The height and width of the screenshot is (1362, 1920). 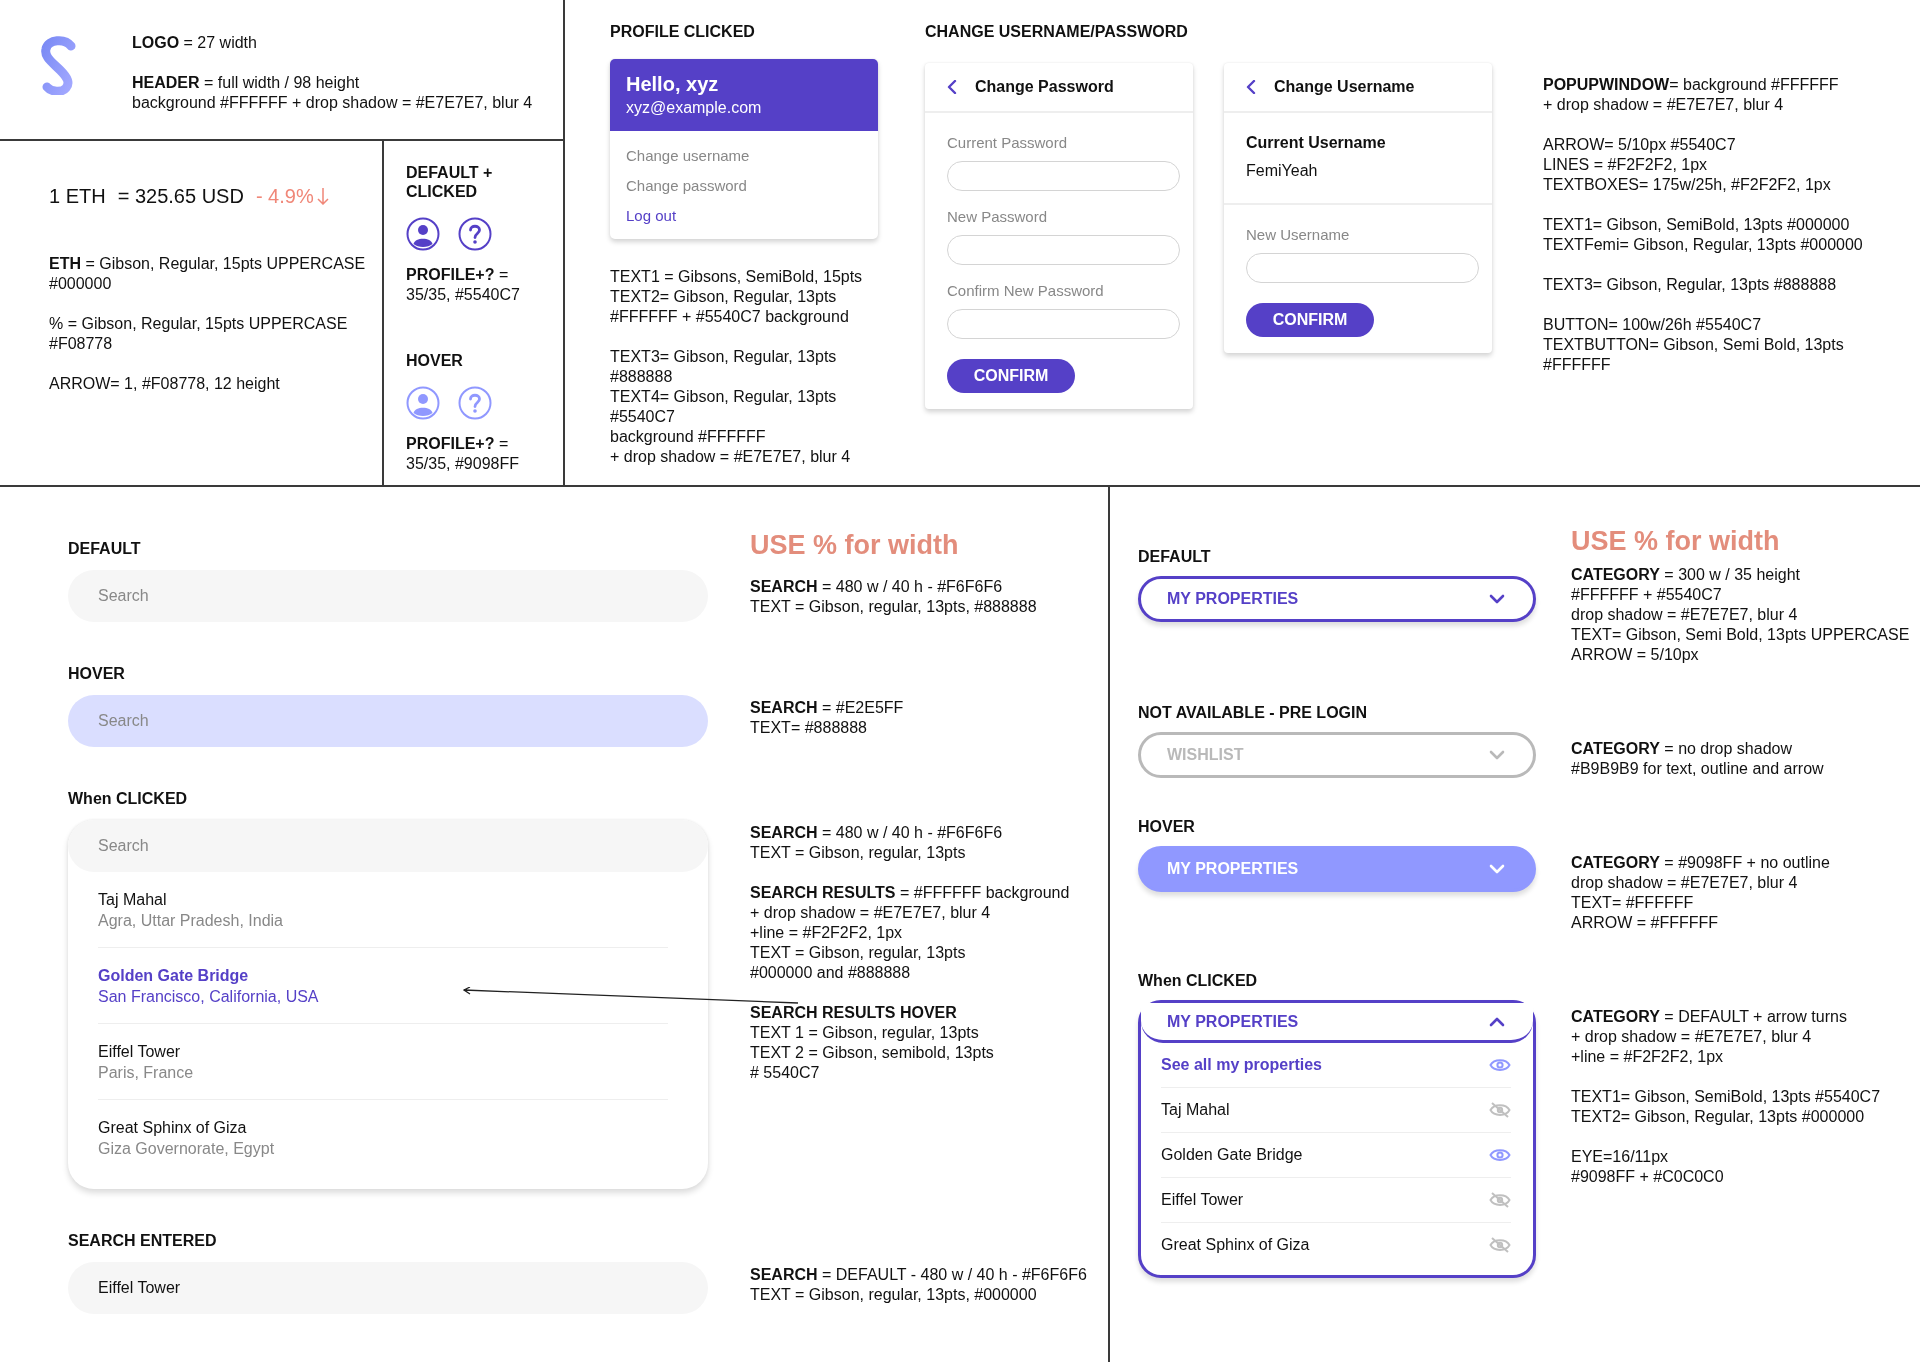 I want to click on dropdown-option: Eiffel Tower, so click(x=1336, y=1200).